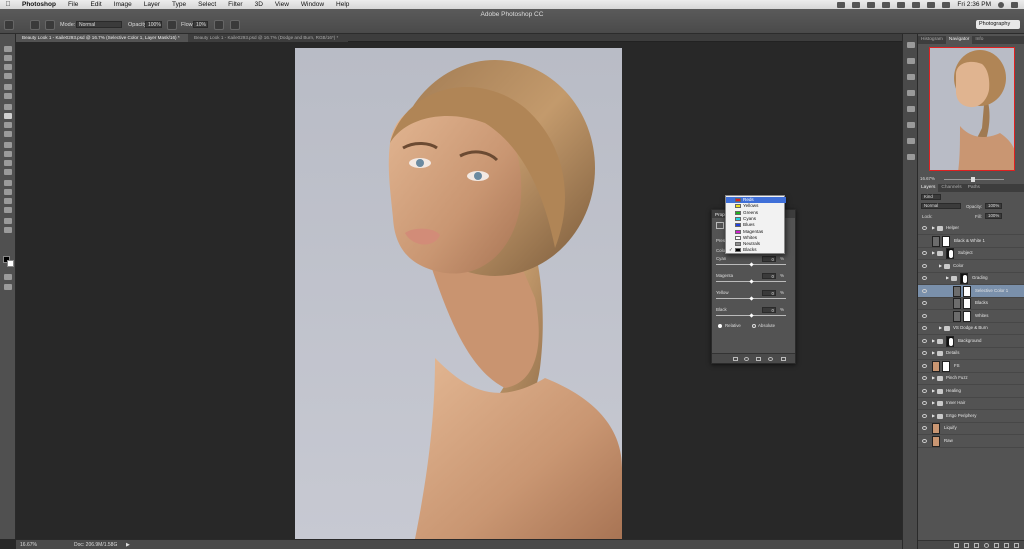 The width and height of the screenshot is (1024, 549). Describe the element at coordinates (971, 228) in the screenshot. I see `layer-row: ▶ Helper` at that location.